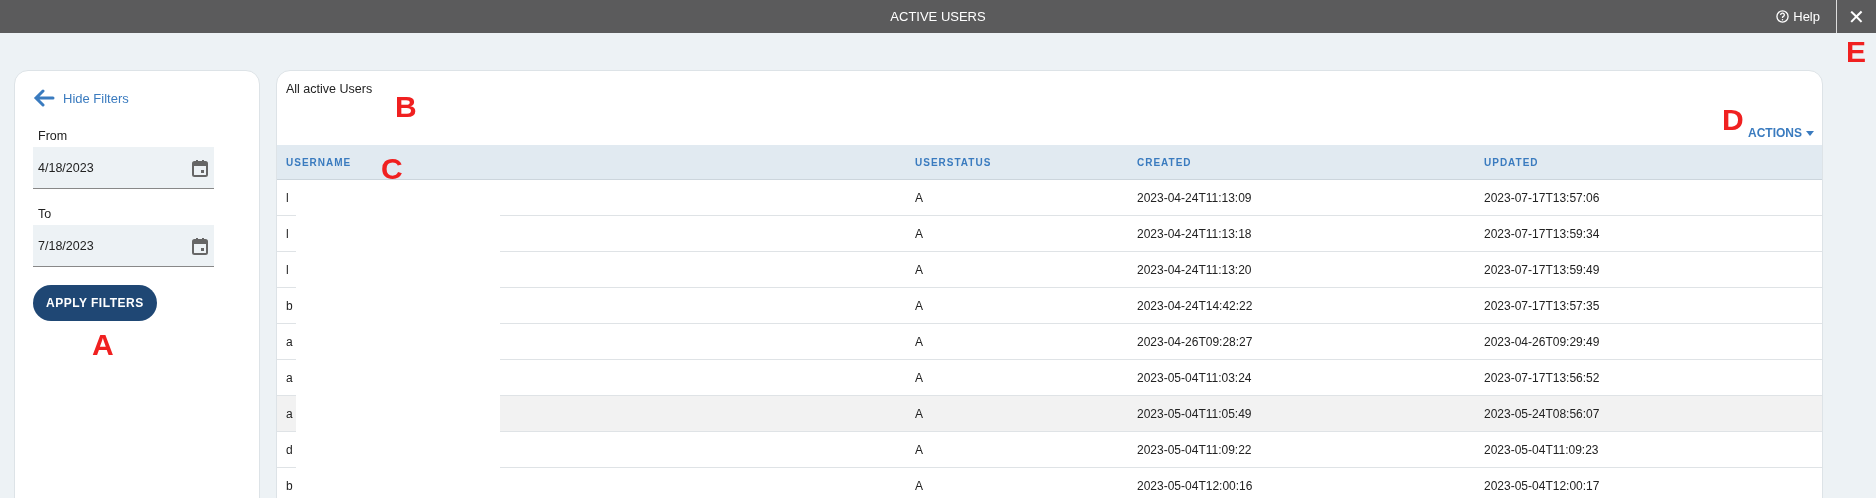 Image resolution: width=1876 pixels, height=498 pixels. Describe the element at coordinates (329, 89) in the screenshot. I see `table-title: All active Users` at that location.